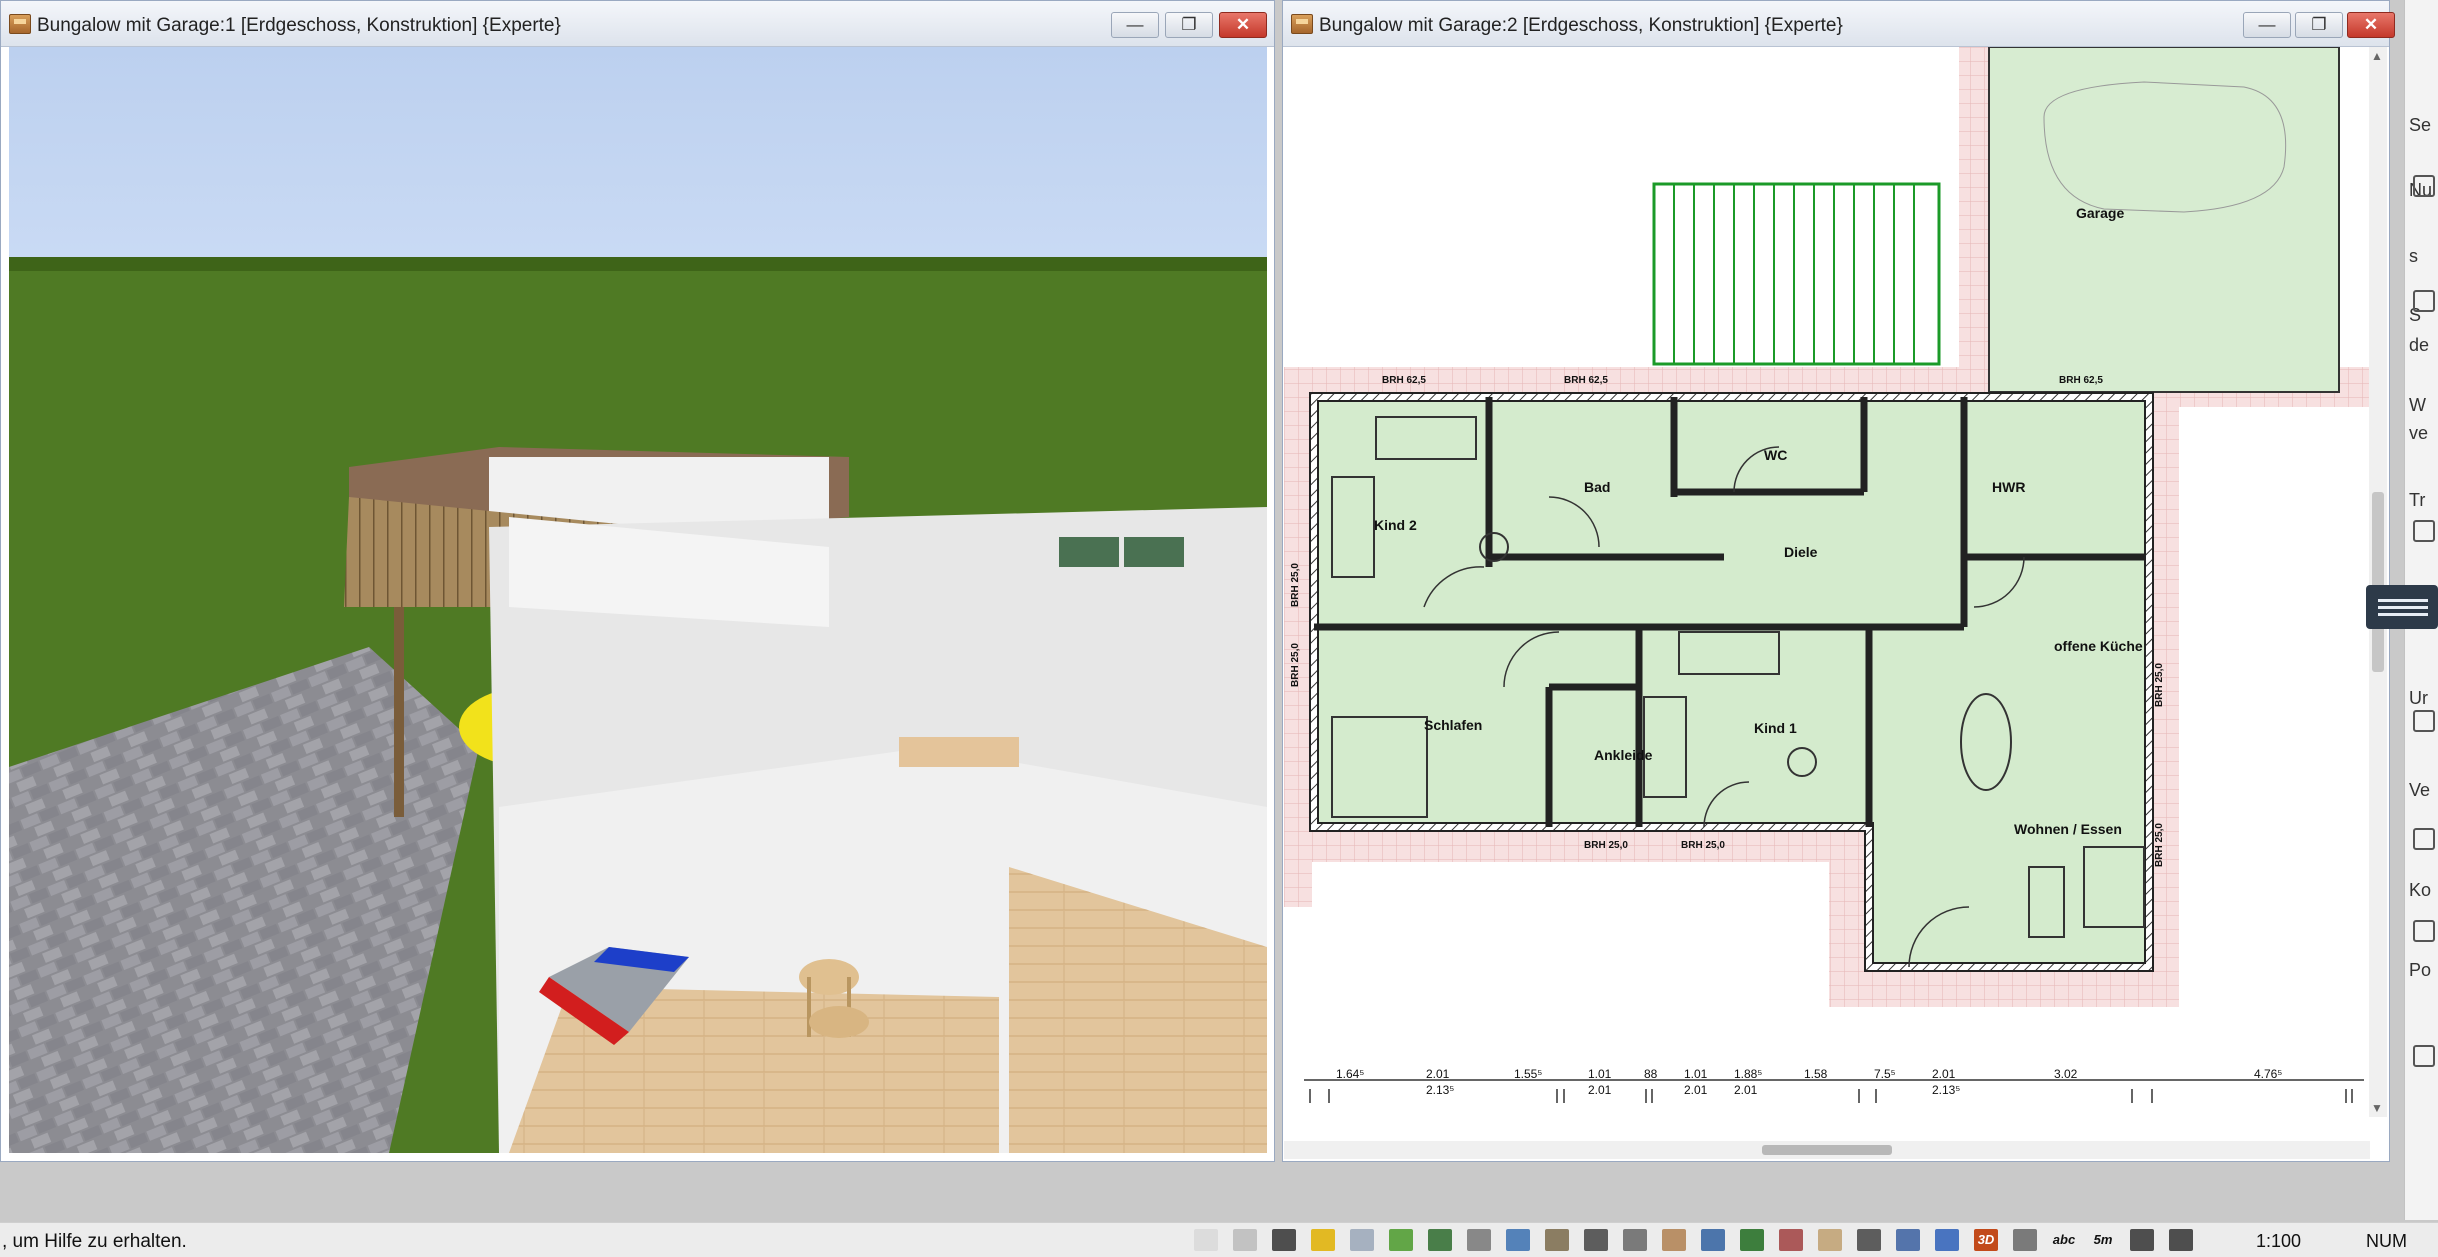 The width and height of the screenshot is (2438, 1257). I want to click on tool-palette-item: Po, so click(2420, 970).